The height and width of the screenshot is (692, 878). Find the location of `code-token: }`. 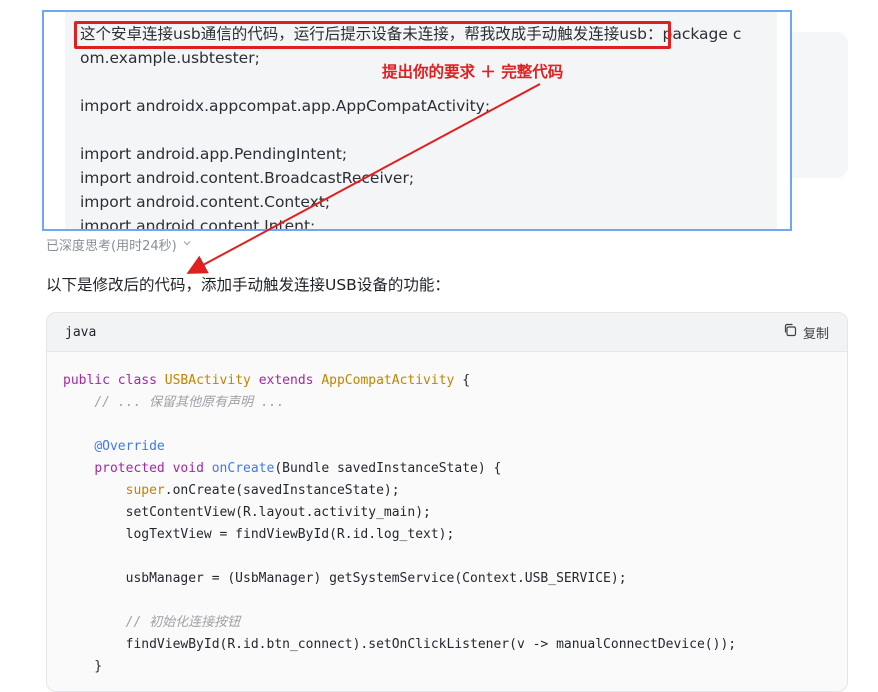

code-token: } is located at coordinates (83, 666).